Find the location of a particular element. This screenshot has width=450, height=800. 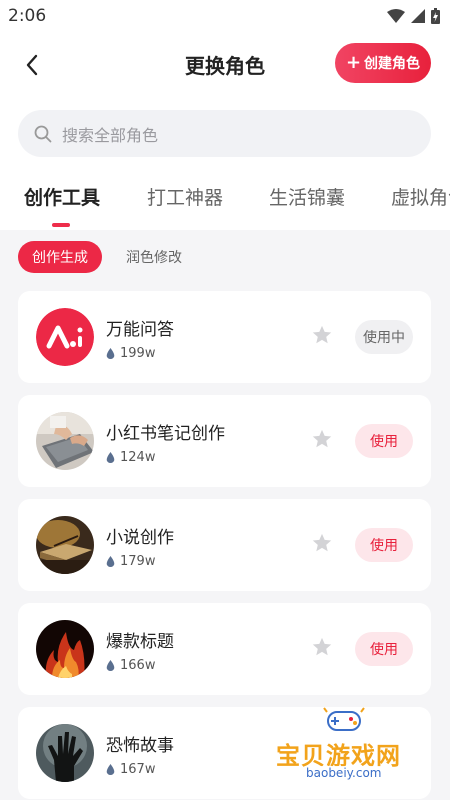

laptop-typing-image is located at coordinates (65, 441).